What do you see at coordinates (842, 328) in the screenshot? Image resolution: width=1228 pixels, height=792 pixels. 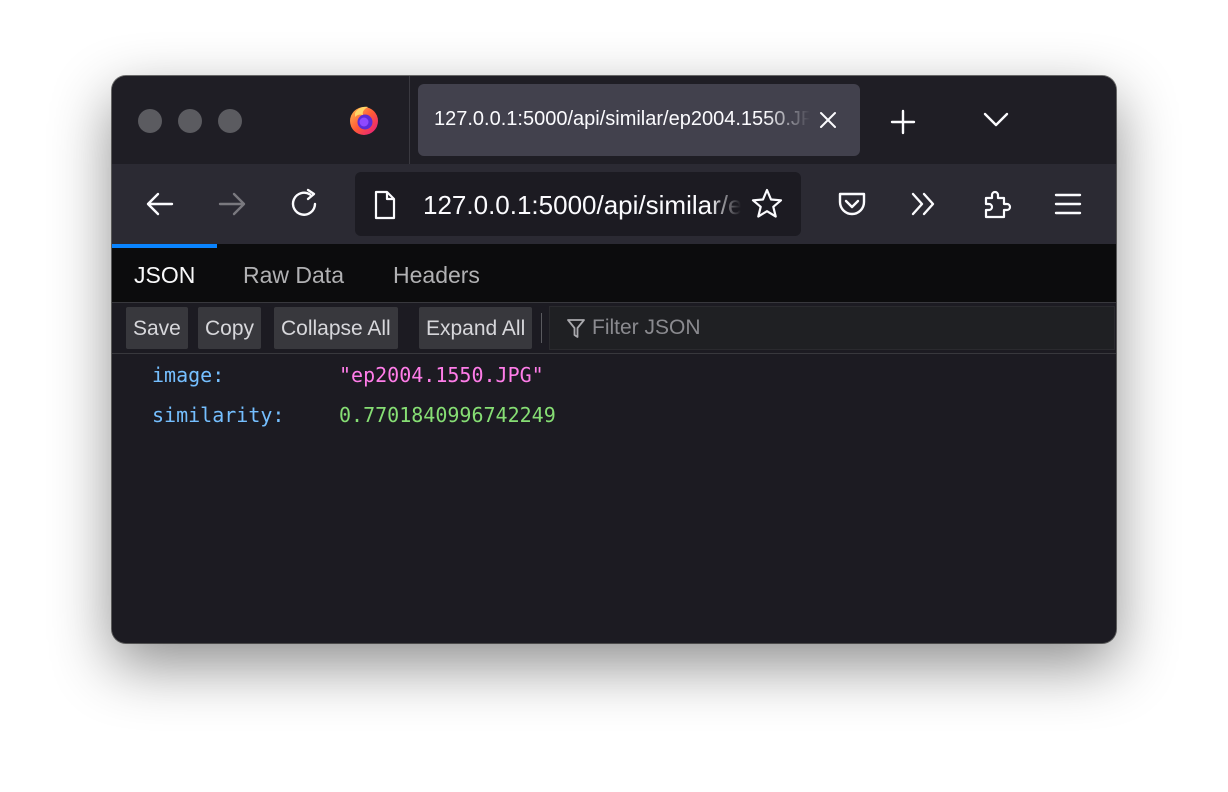 I see `filter-json-input` at bounding box center [842, 328].